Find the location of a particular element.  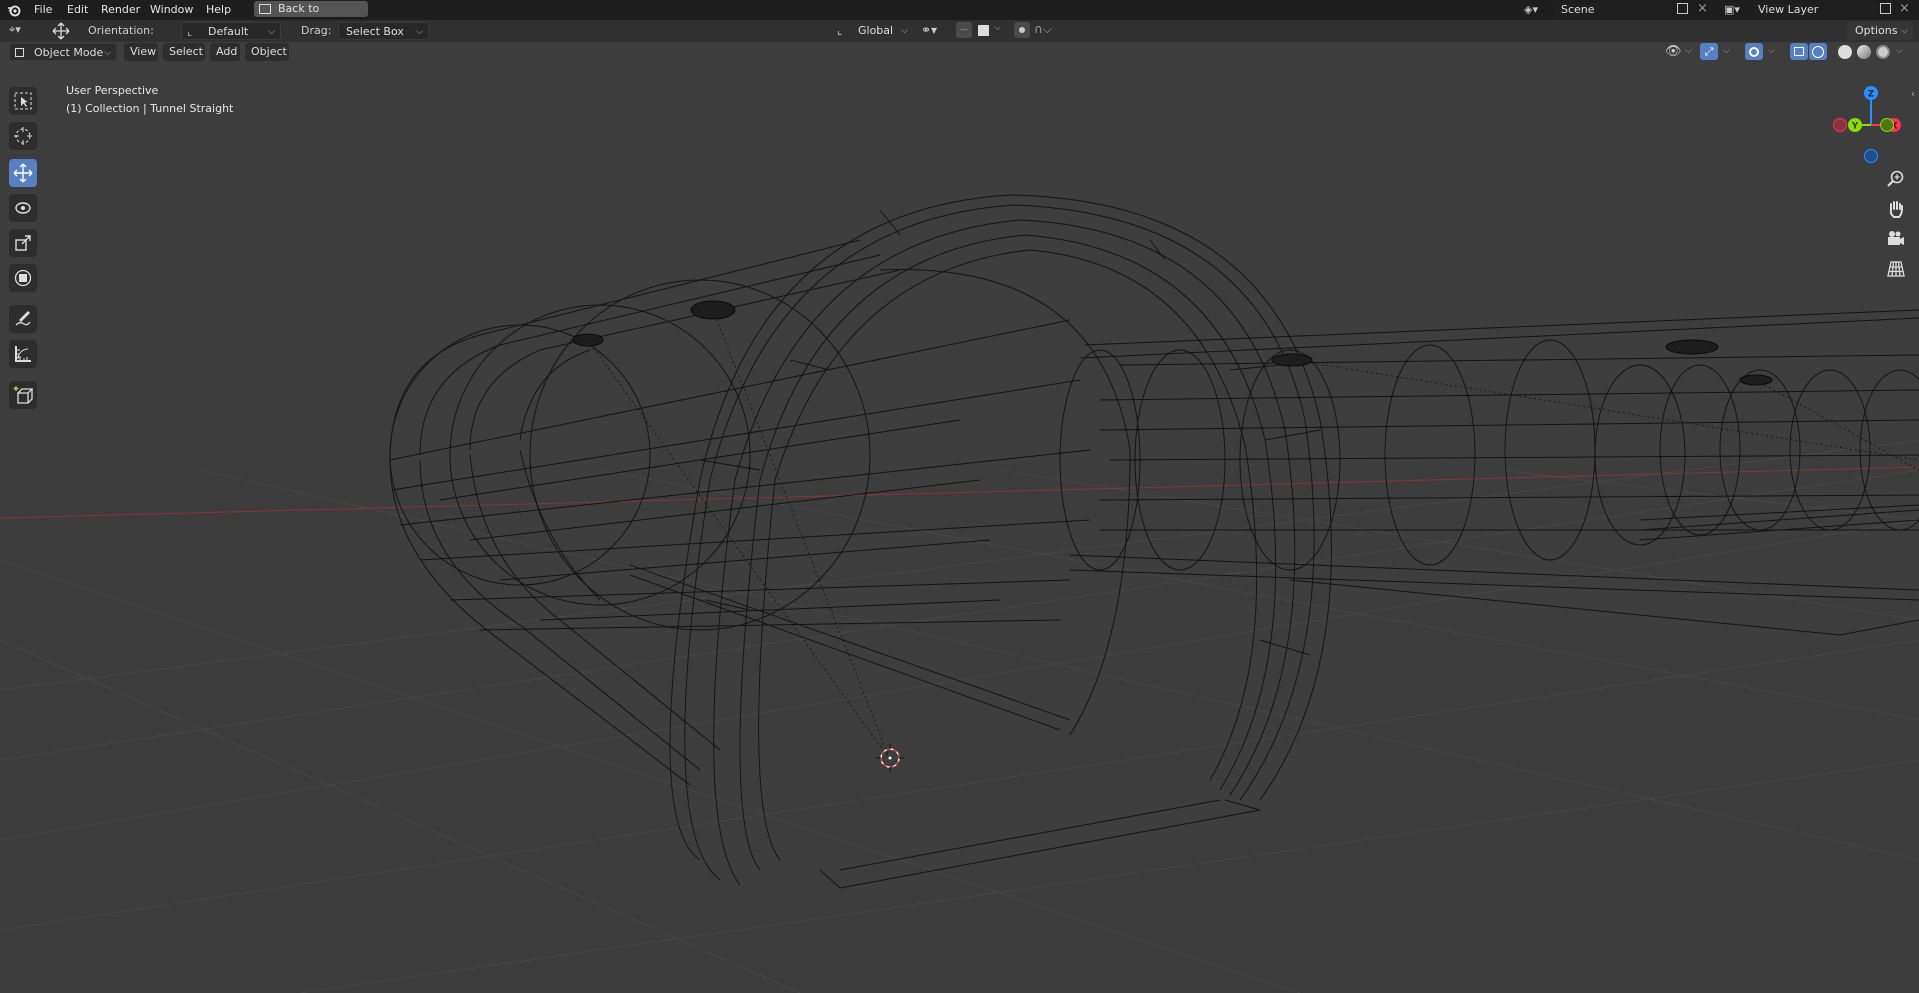

select-menu: Select is located at coordinates (184, 52).